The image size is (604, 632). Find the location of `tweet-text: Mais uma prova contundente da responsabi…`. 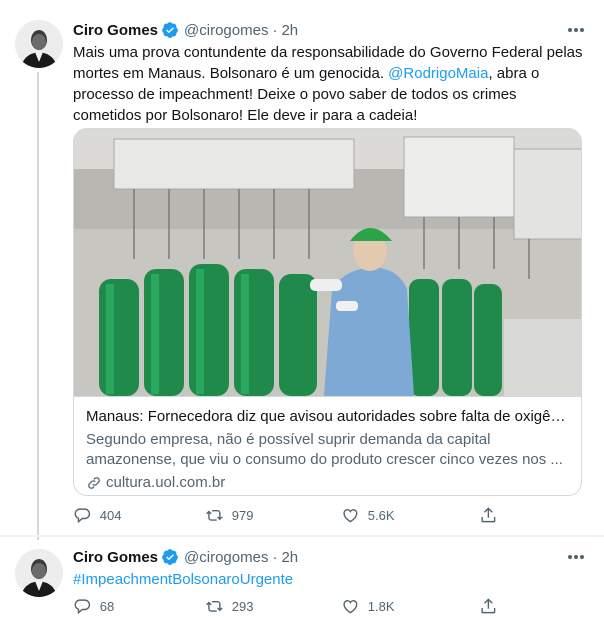

tweet-text: Mais uma prova contundente da responsabi… is located at coordinates (330, 84).